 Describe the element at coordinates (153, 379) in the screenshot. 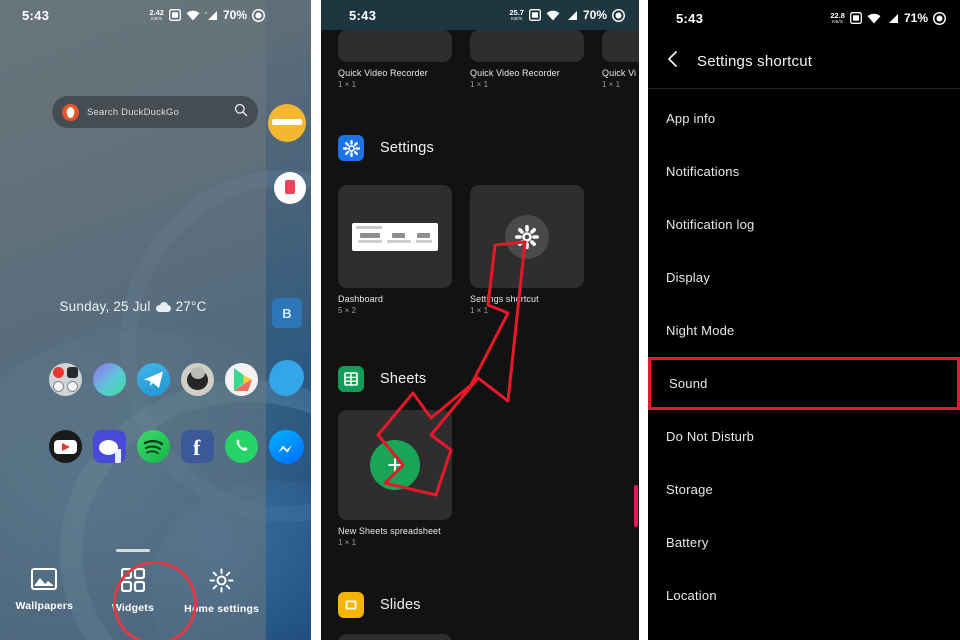

I see `app-telegram` at that location.